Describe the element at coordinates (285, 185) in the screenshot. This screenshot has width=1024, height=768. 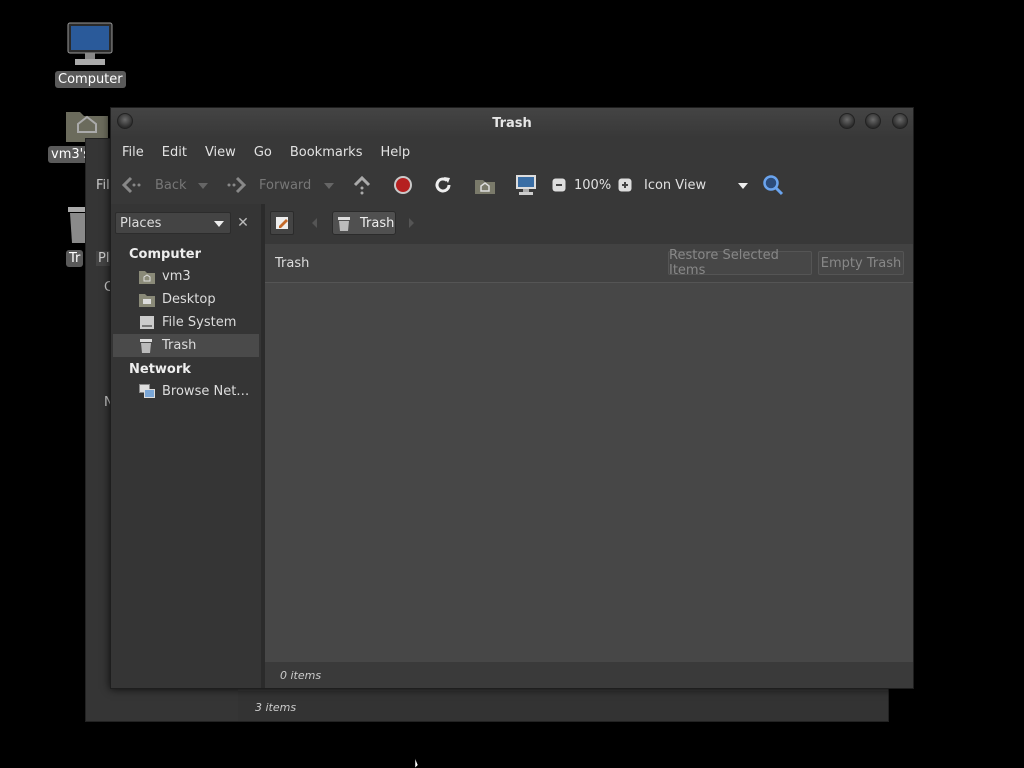
I see `forward-label: Forward` at that location.